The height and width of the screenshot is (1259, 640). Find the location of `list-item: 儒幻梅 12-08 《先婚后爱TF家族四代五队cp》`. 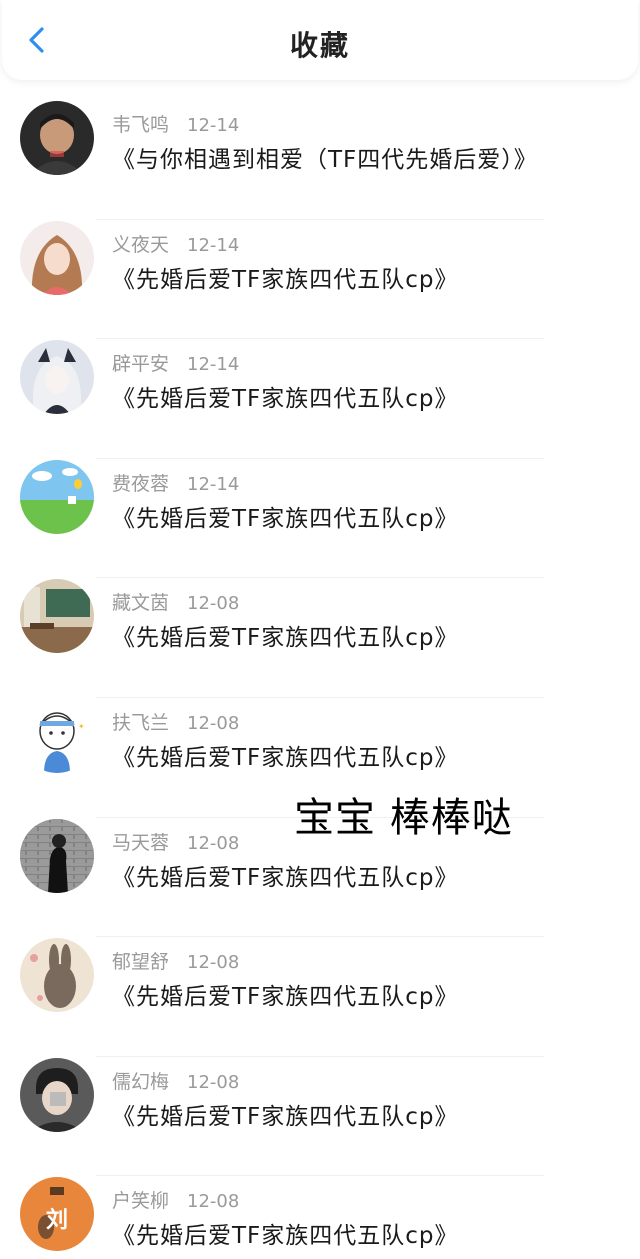

list-item: 儒幻梅 12-08 《先婚后爱TF家族四代五队cp》 is located at coordinates (320, 1117).